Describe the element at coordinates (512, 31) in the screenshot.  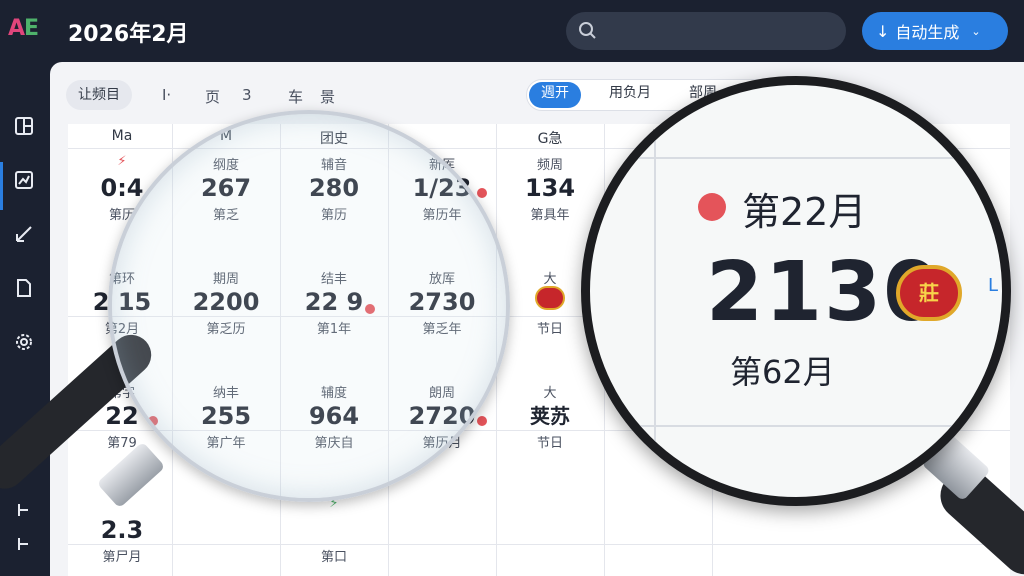
I see `top-bar: AE 2026年2月 ↓ 自动生成 ⌄` at that location.